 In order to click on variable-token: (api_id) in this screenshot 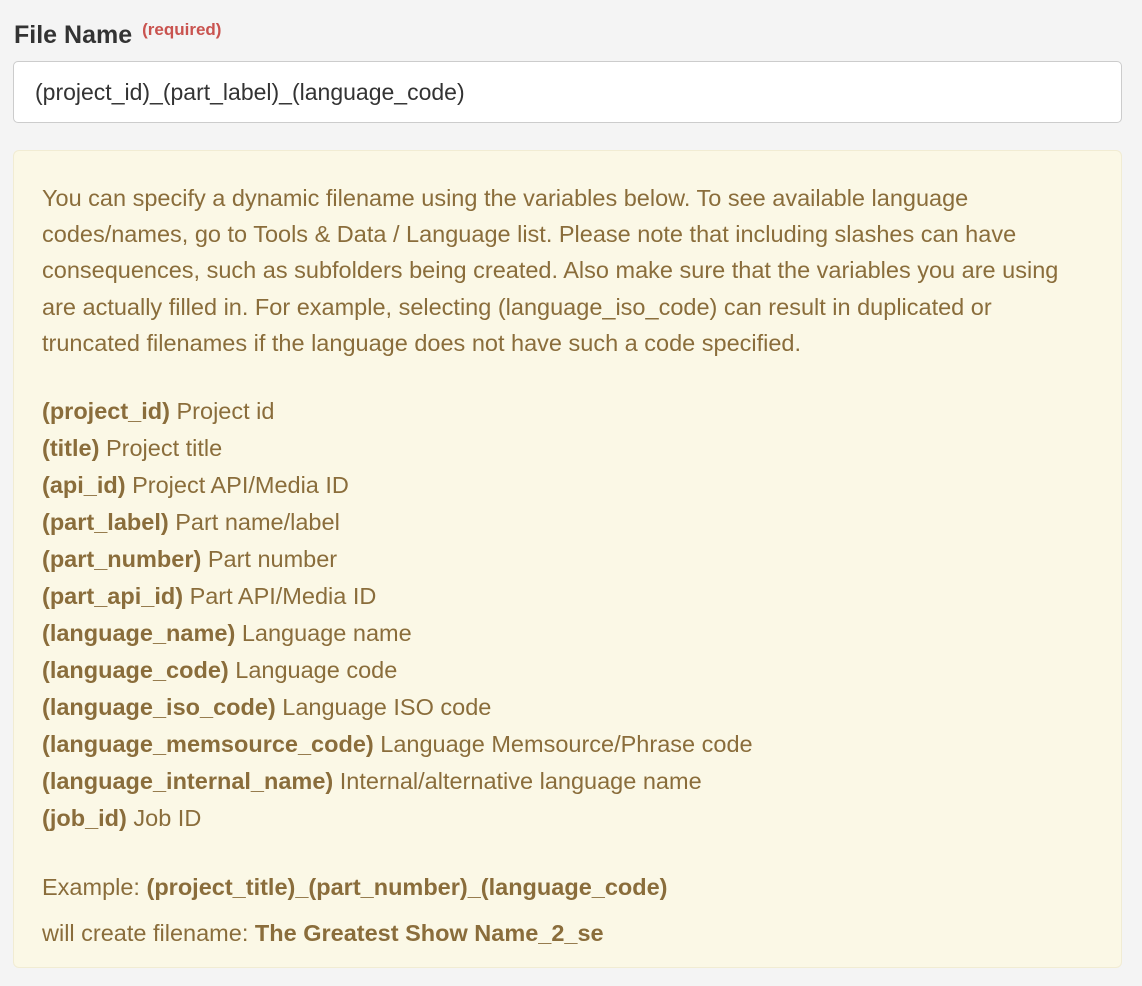, I will do `click(84, 485)`.